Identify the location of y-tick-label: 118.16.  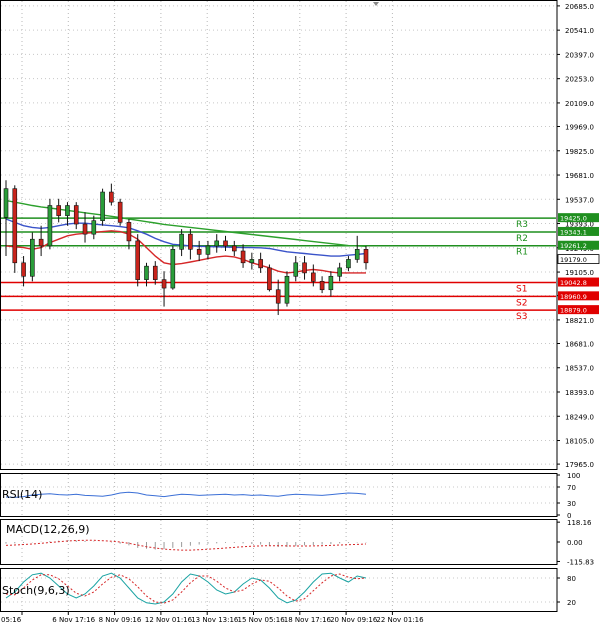
(579, 523).